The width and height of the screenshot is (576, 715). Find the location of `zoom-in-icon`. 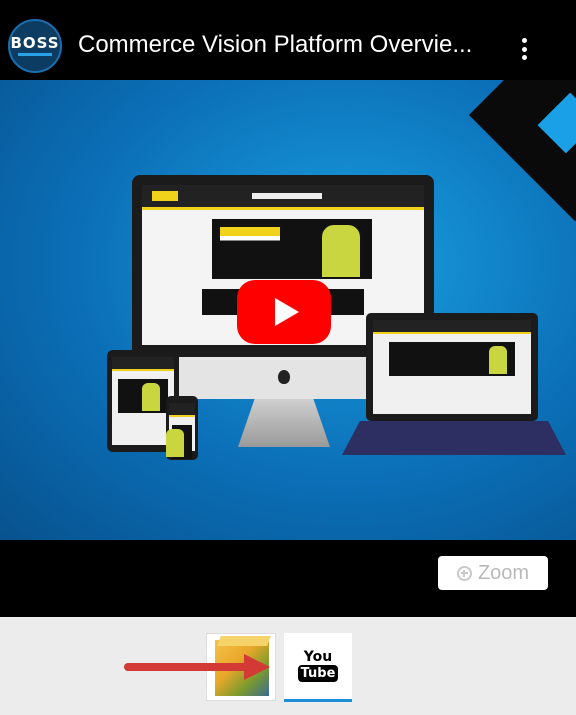

zoom-in-icon is located at coordinates (464, 573).